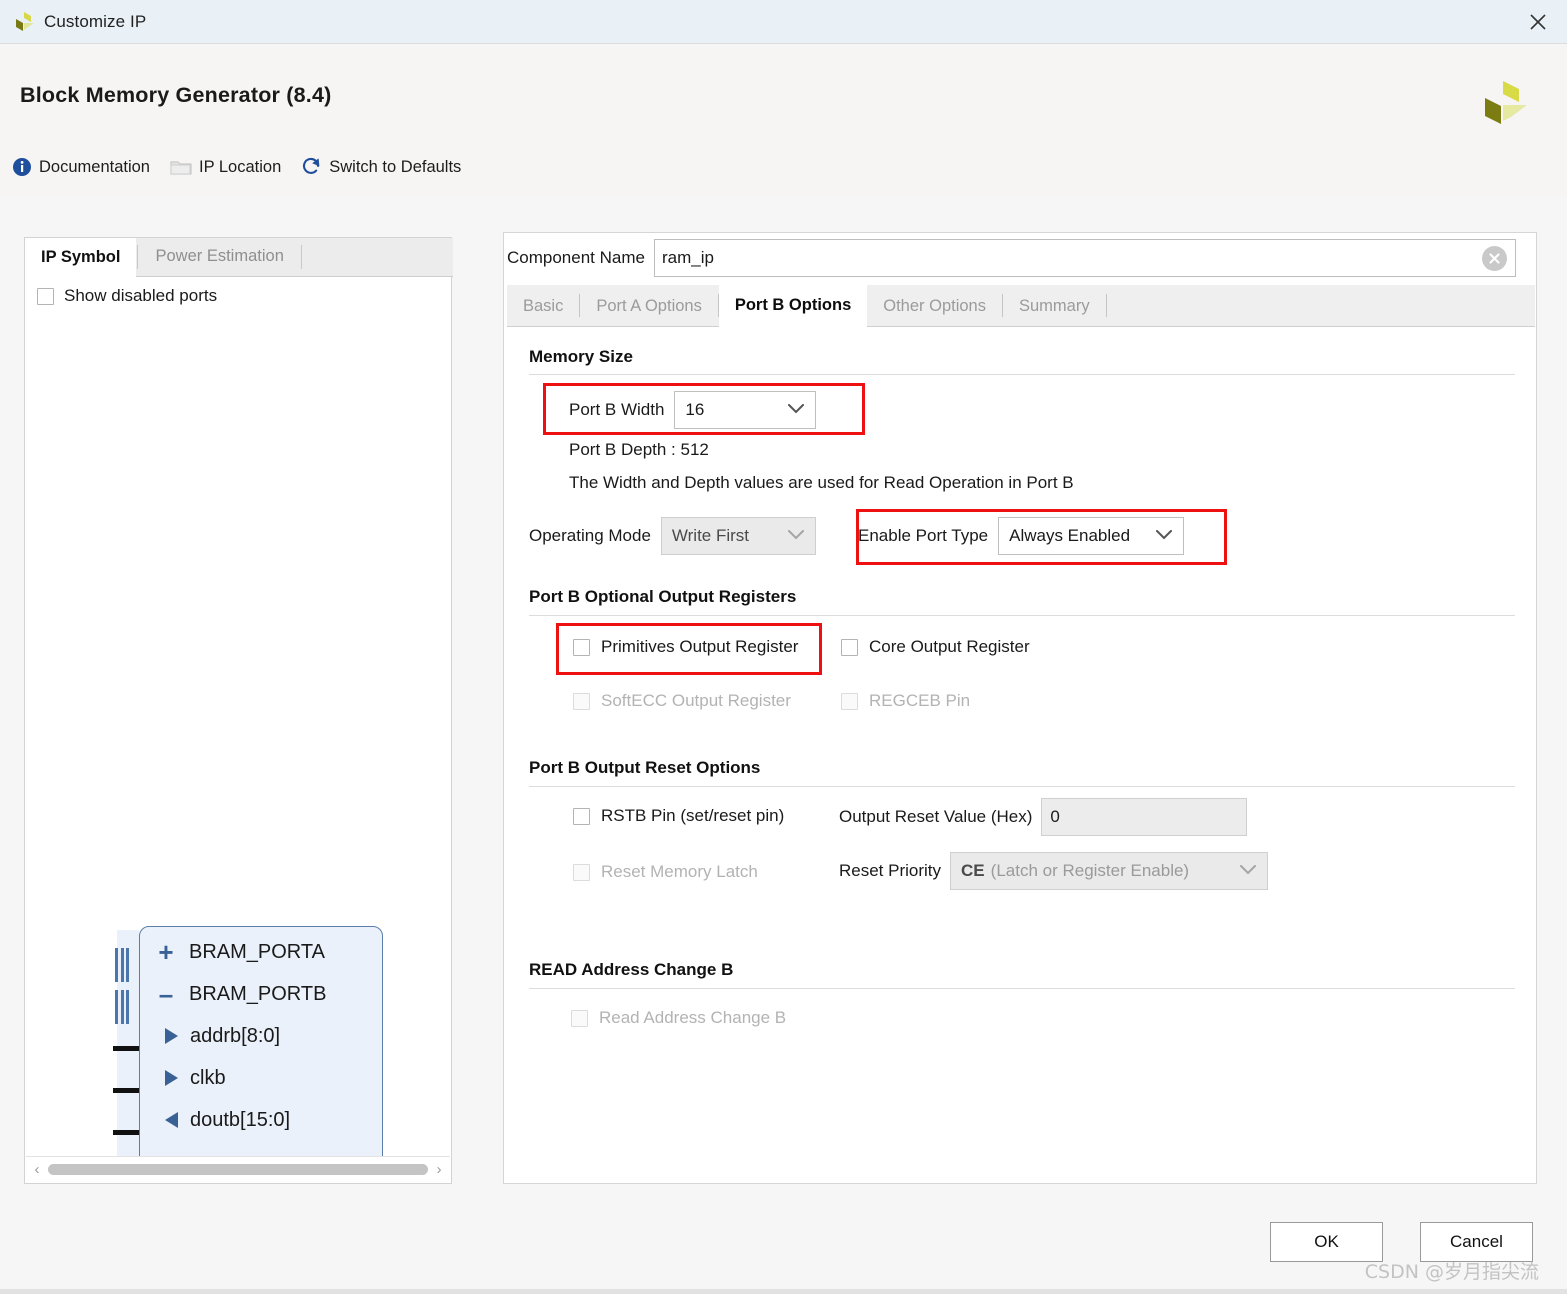 This screenshot has height=1294, width=1567. What do you see at coordinates (617, 409) in the screenshot?
I see `port-b-width-label: Port B Width` at bounding box center [617, 409].